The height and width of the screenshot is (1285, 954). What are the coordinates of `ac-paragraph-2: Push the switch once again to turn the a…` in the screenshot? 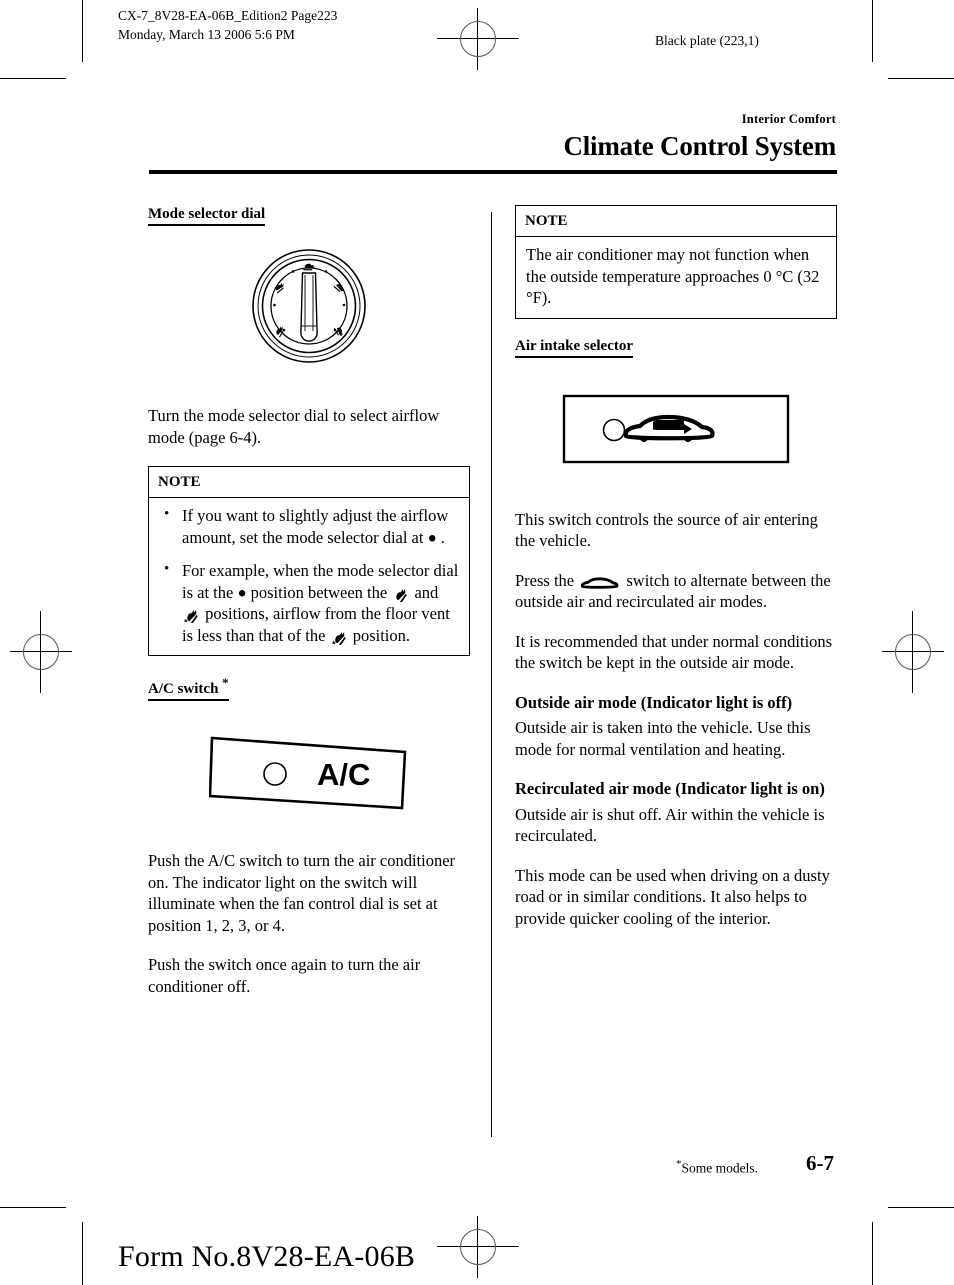 It's located at (284, 975).